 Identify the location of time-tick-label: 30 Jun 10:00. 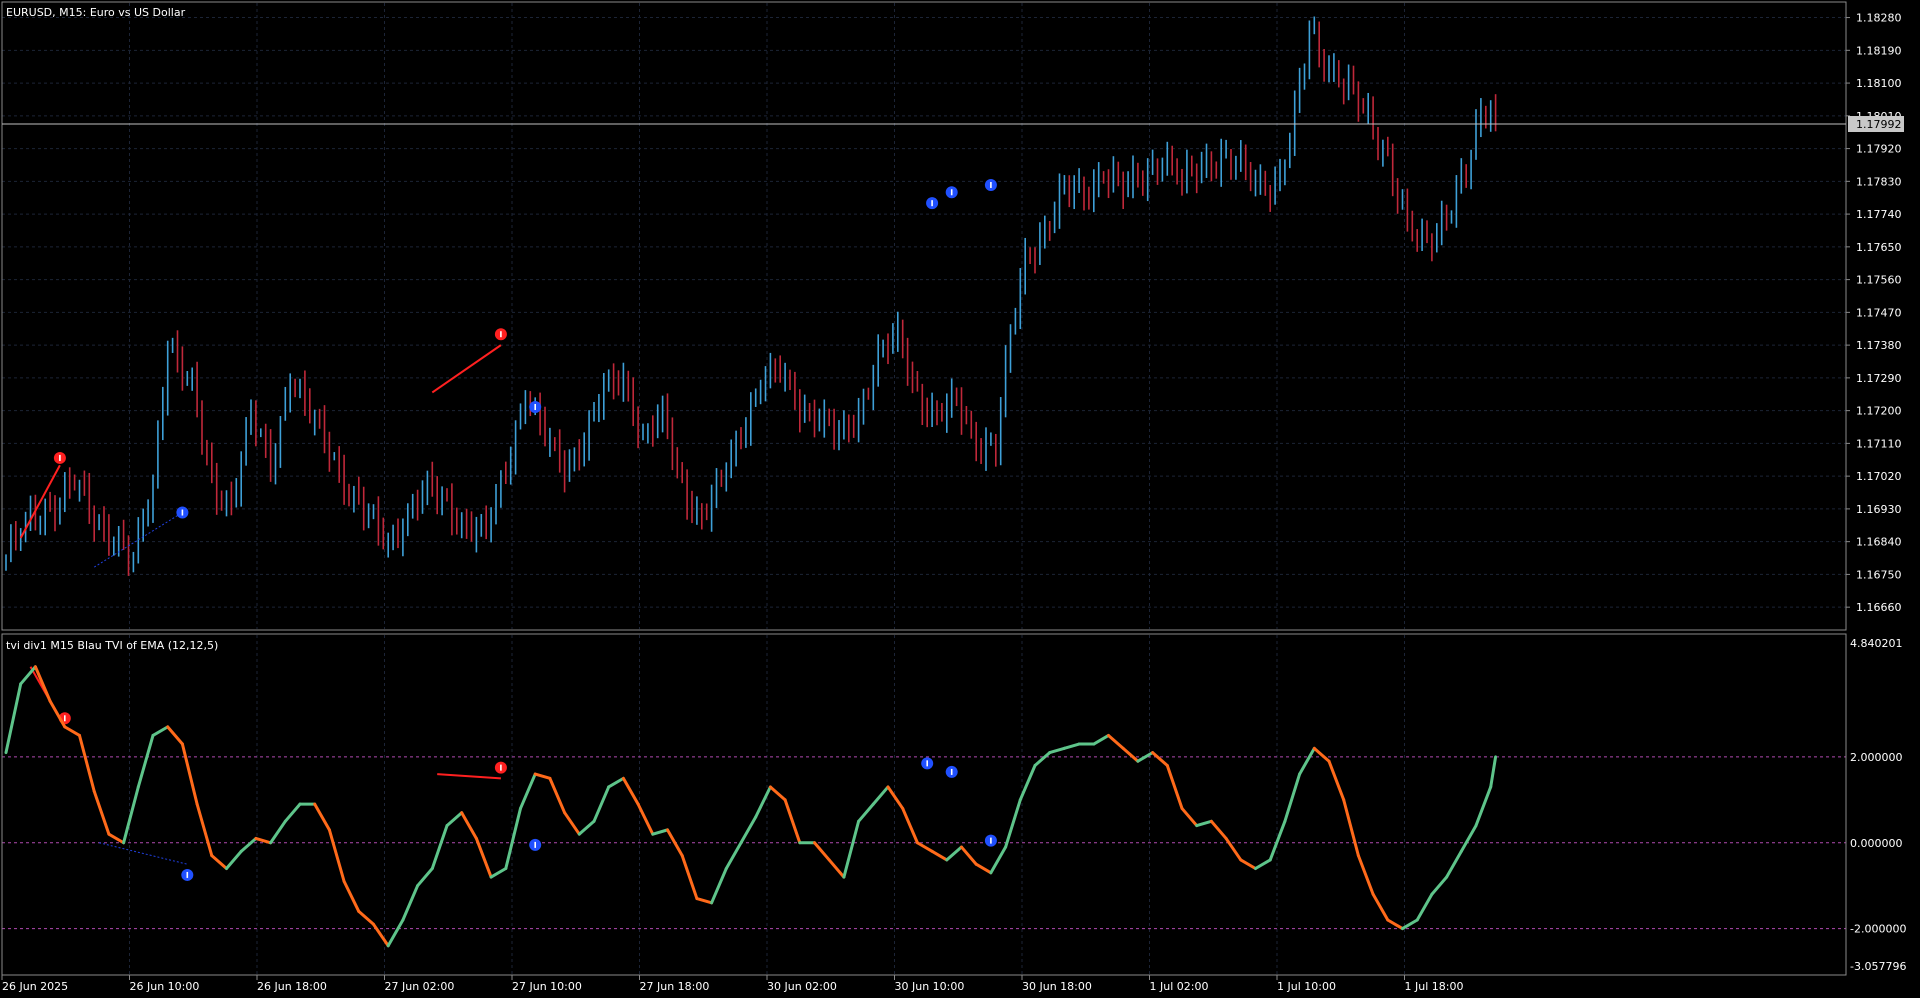
(930, 986).